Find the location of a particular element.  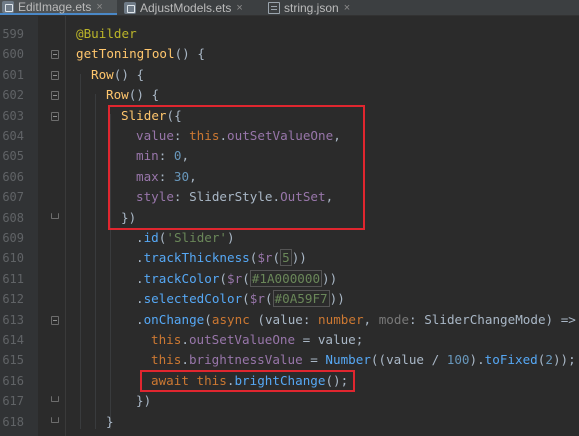

code-text: style: SliderStyle.OutSet, is located at coordinates (235, 197).